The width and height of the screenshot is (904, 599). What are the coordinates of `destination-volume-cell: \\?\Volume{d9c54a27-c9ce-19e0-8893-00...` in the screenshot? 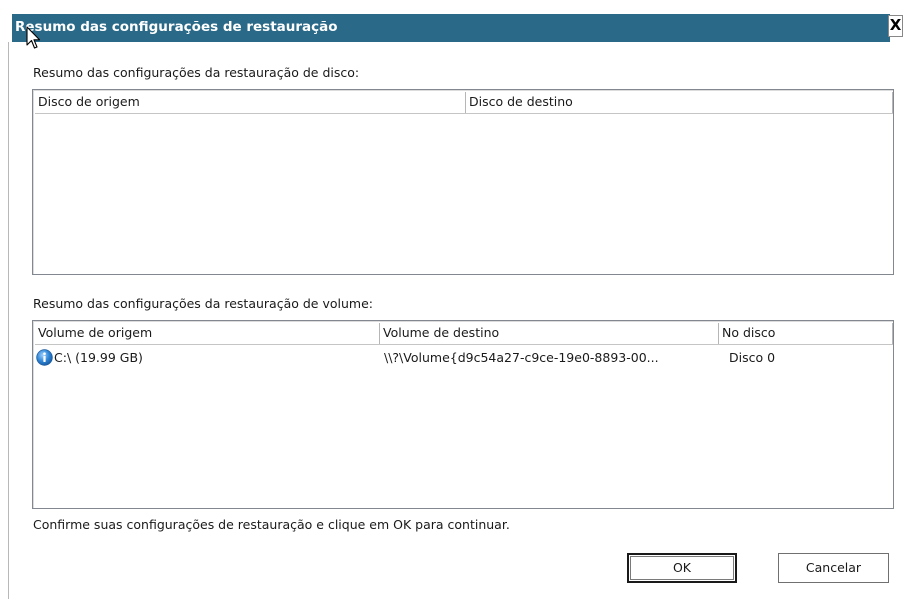 It's located at (521, 357).